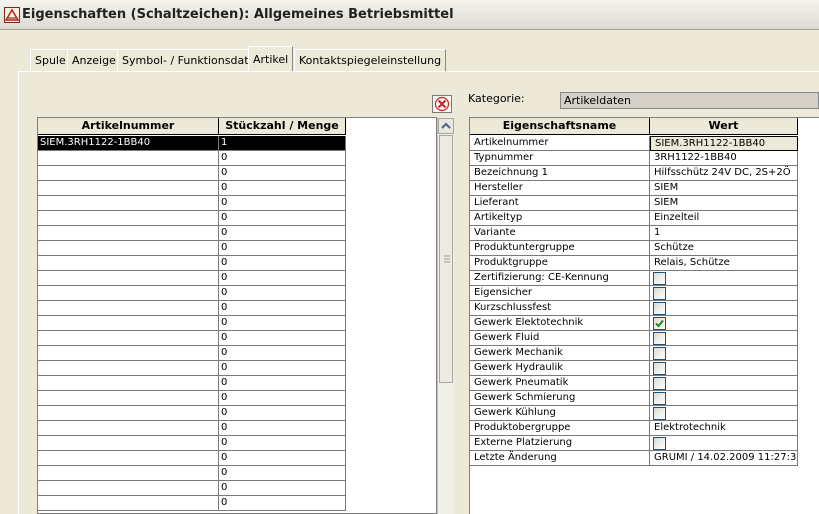 The height and width of the screenshot is (514, 819). Describe the element at coordinates (724, 458) in the screenshot. I see `property-value-cell: GRUMI / 14.02.2009 11:27:3` at that location.